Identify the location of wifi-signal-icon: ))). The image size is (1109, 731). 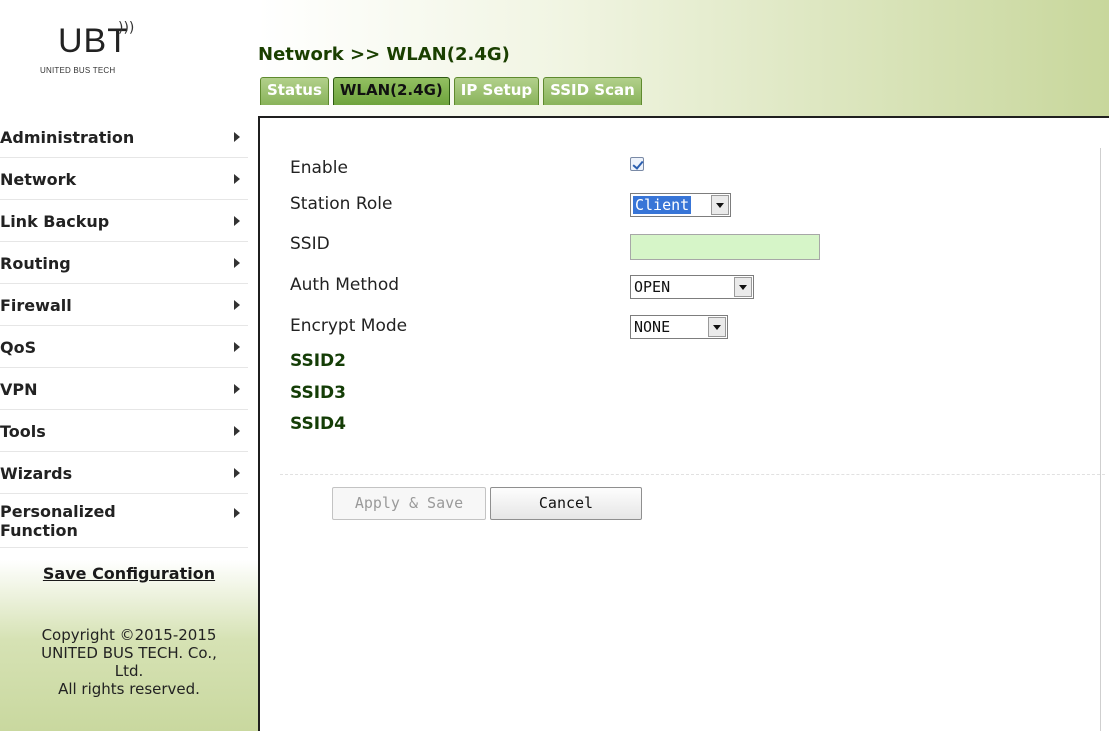
(126, 28).